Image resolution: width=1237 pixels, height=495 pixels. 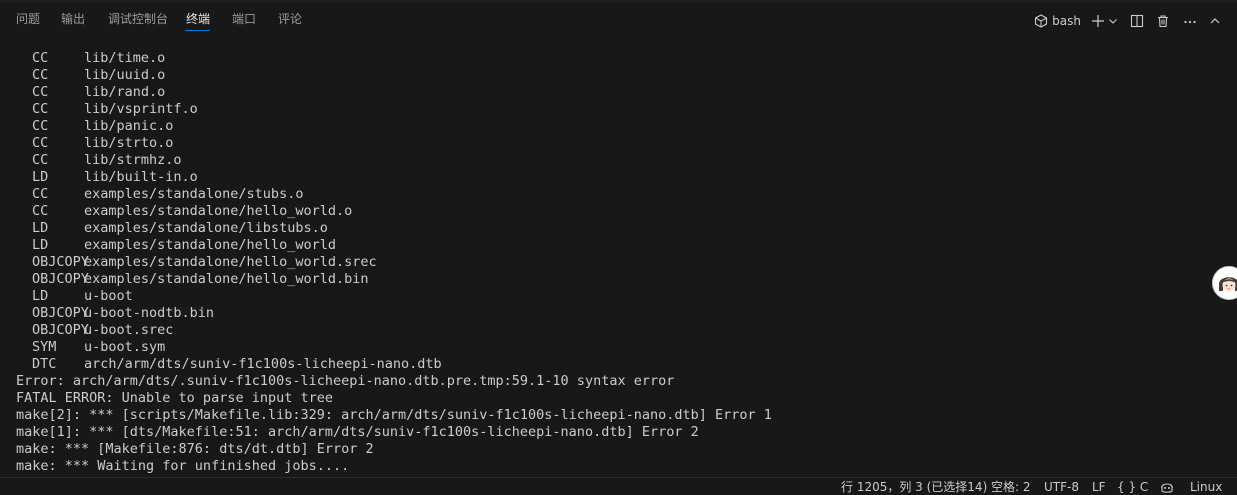 What do you see at coordinates (73, 19) in the screenshot?
I see `tab-output: 输出` at bounding box center [73, 19].